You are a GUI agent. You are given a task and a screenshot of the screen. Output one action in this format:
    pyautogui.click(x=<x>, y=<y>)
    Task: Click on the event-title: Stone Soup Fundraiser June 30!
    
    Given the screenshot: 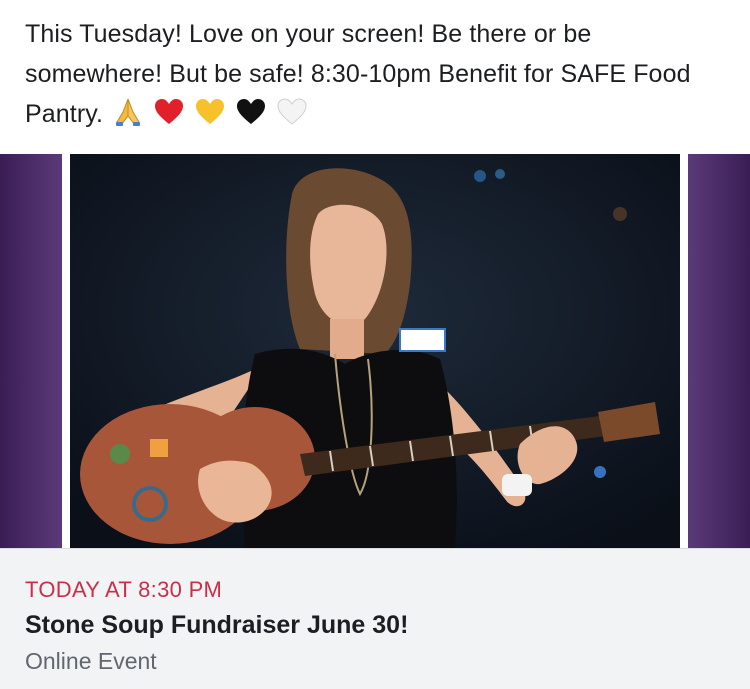 What is the action you would take?
    pyautogui.click(x=216, y=625)
    